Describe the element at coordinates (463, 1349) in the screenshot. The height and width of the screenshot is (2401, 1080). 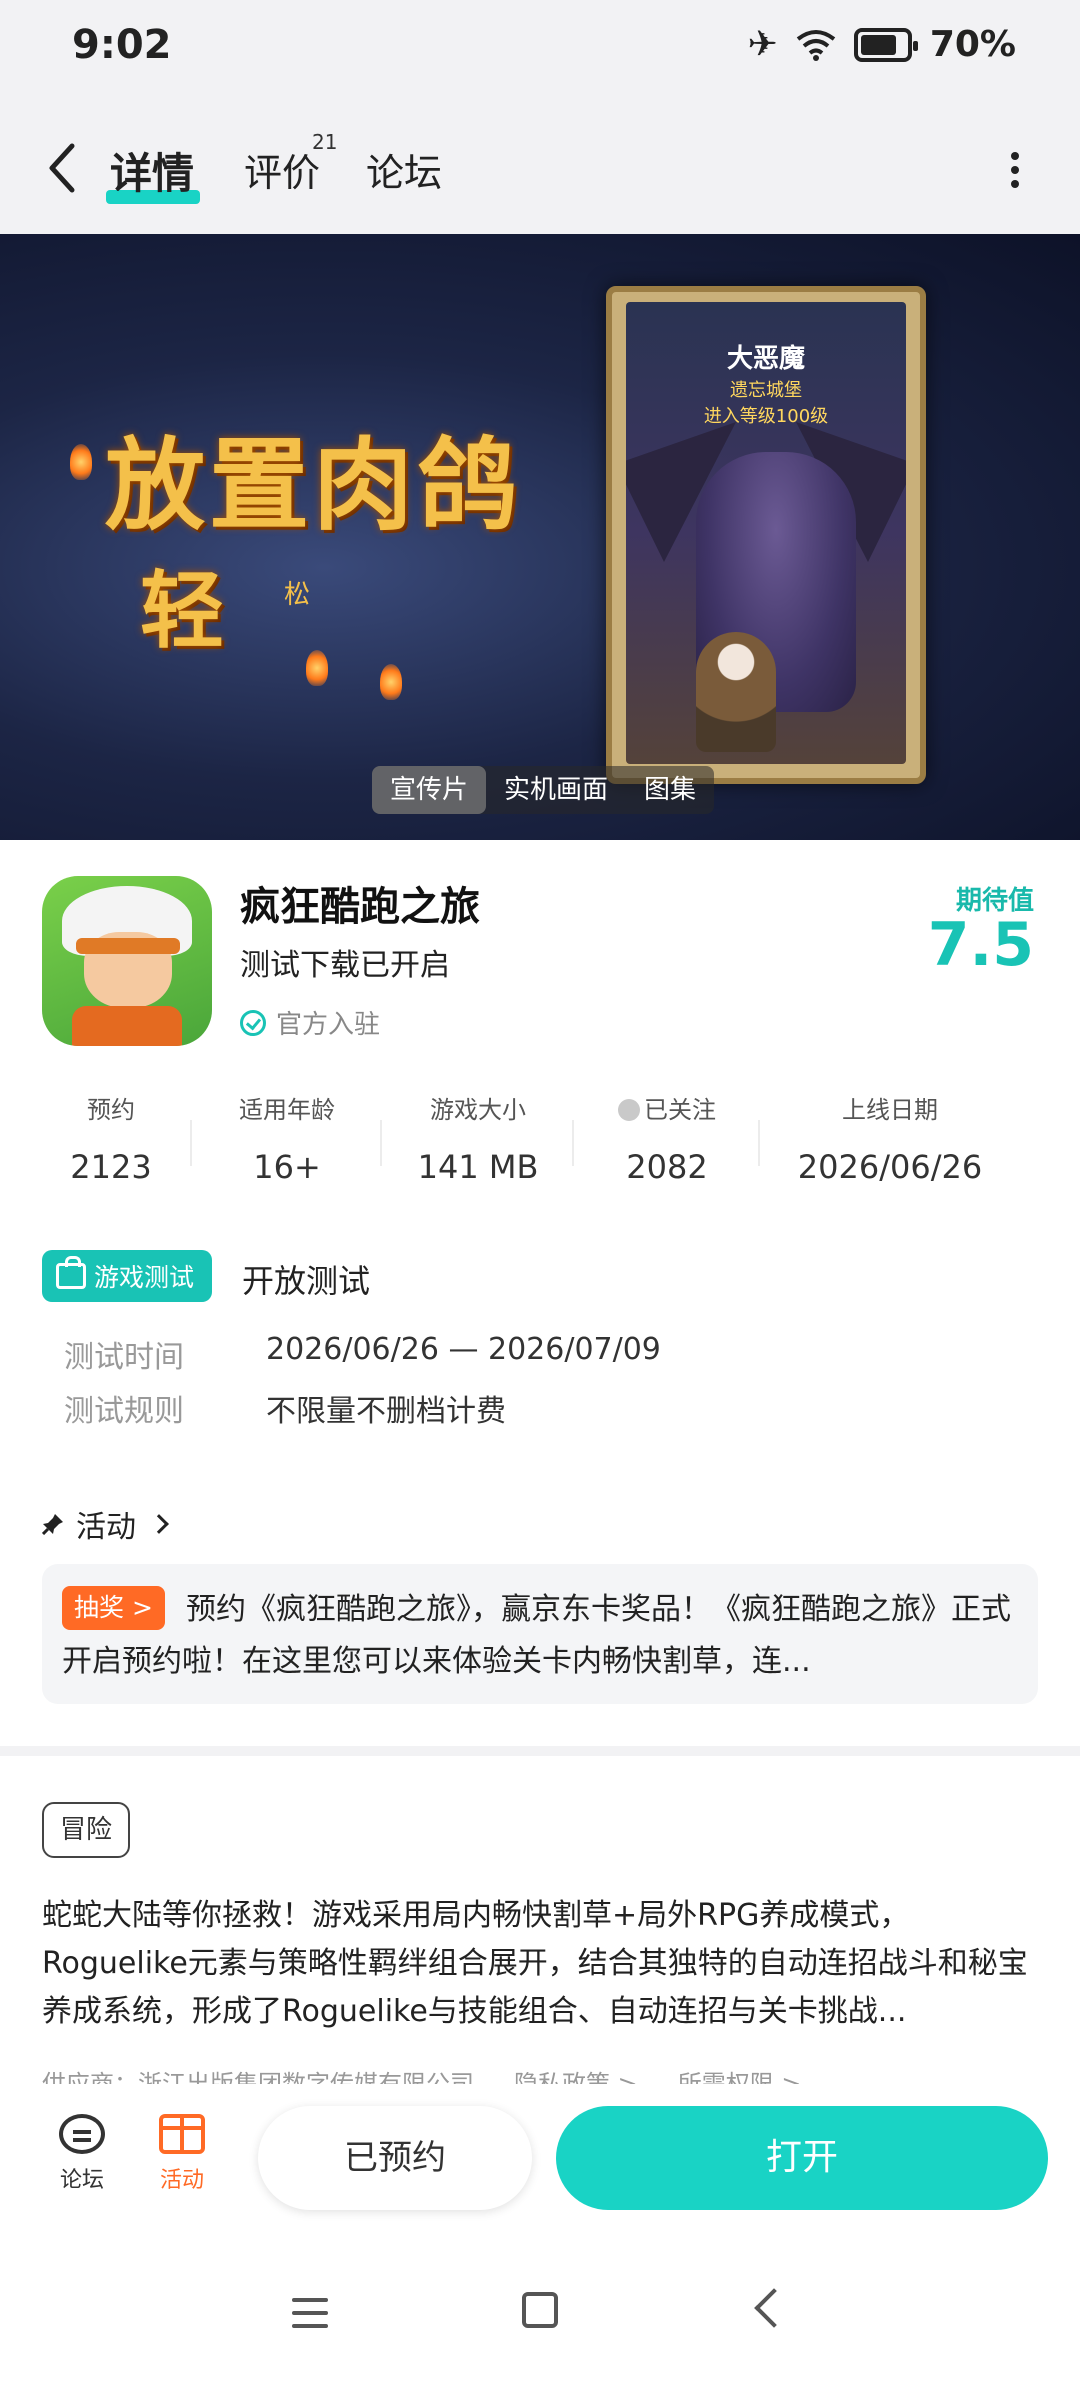
I see `test-time-value: 2026/06/26 — 2026/07/09` at that location.